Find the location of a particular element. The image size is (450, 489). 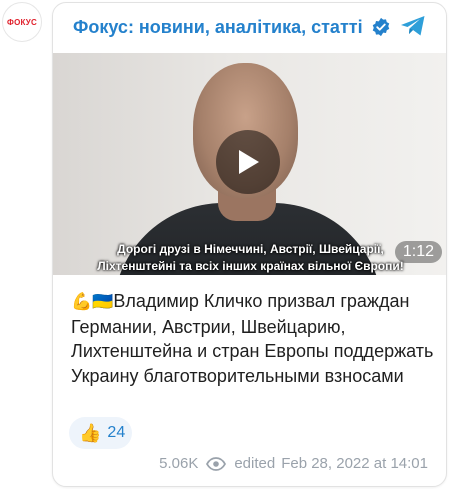

reaction-thumbs-up: 👍 24 is located at coordinates (100, 433).